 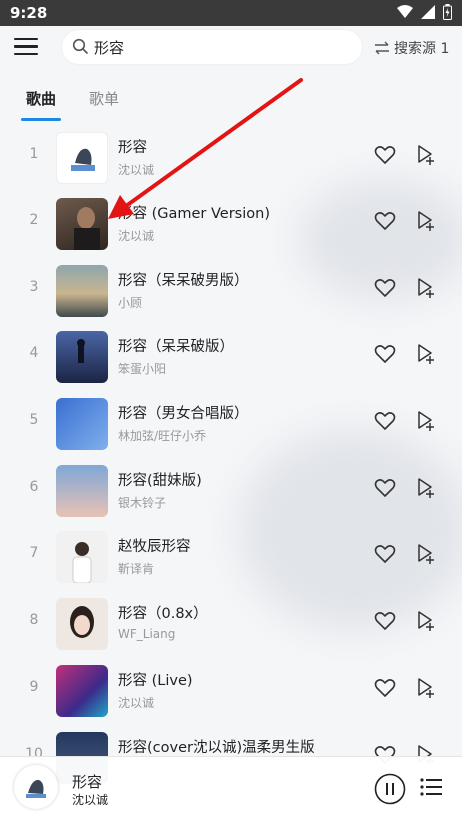 What do you see at coordinates (147, 634) in the screenshot?
I see `song-artist: WF_Liang` at bounding box center [147, 634].